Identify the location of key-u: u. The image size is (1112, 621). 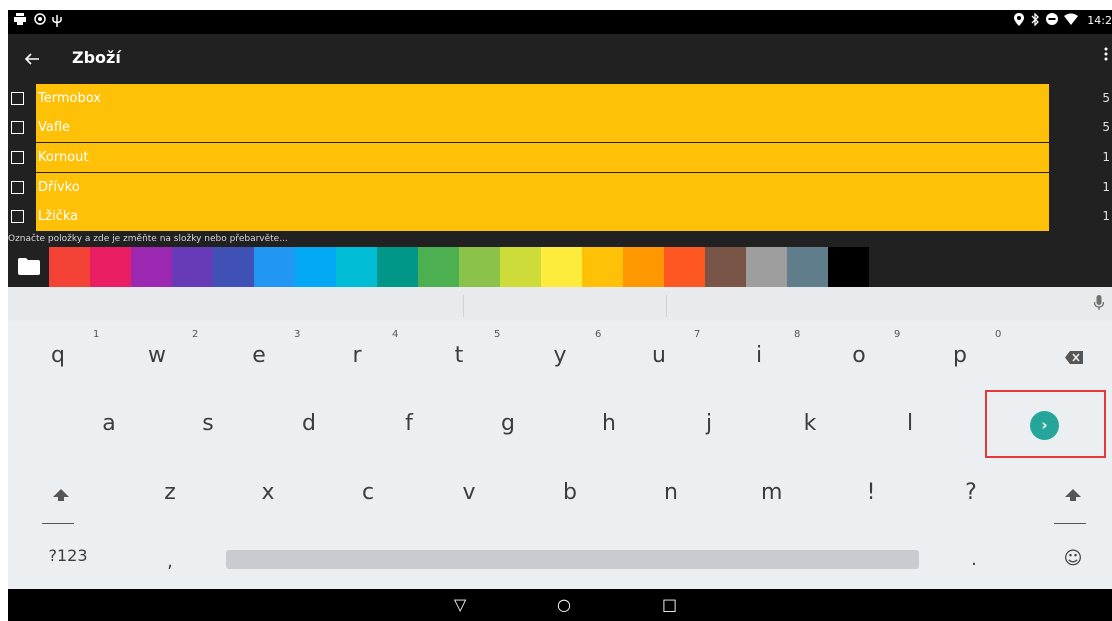
(659, 355).